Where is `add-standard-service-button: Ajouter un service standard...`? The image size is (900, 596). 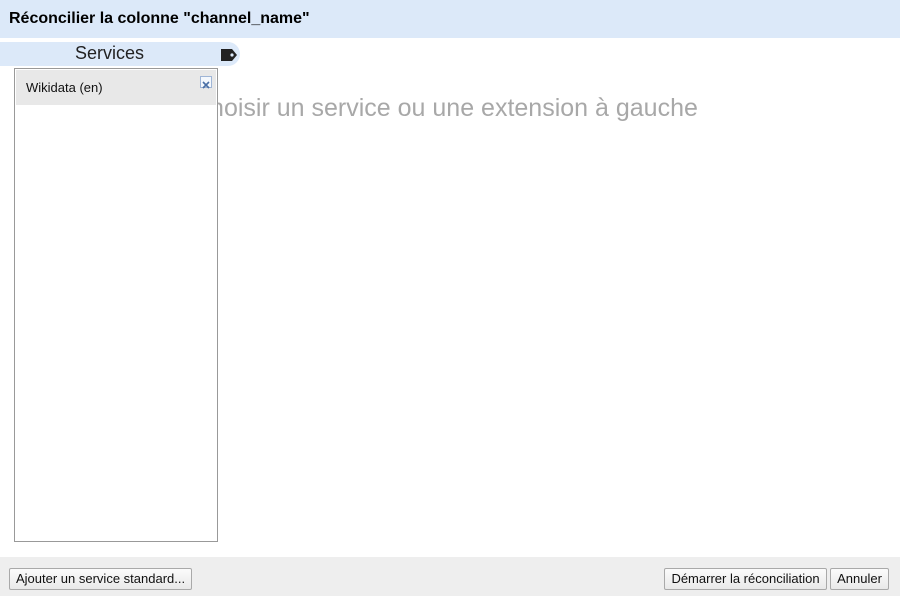 add-standard-service-button: Ajouter un service standard... is located at coordinates (100, 579).